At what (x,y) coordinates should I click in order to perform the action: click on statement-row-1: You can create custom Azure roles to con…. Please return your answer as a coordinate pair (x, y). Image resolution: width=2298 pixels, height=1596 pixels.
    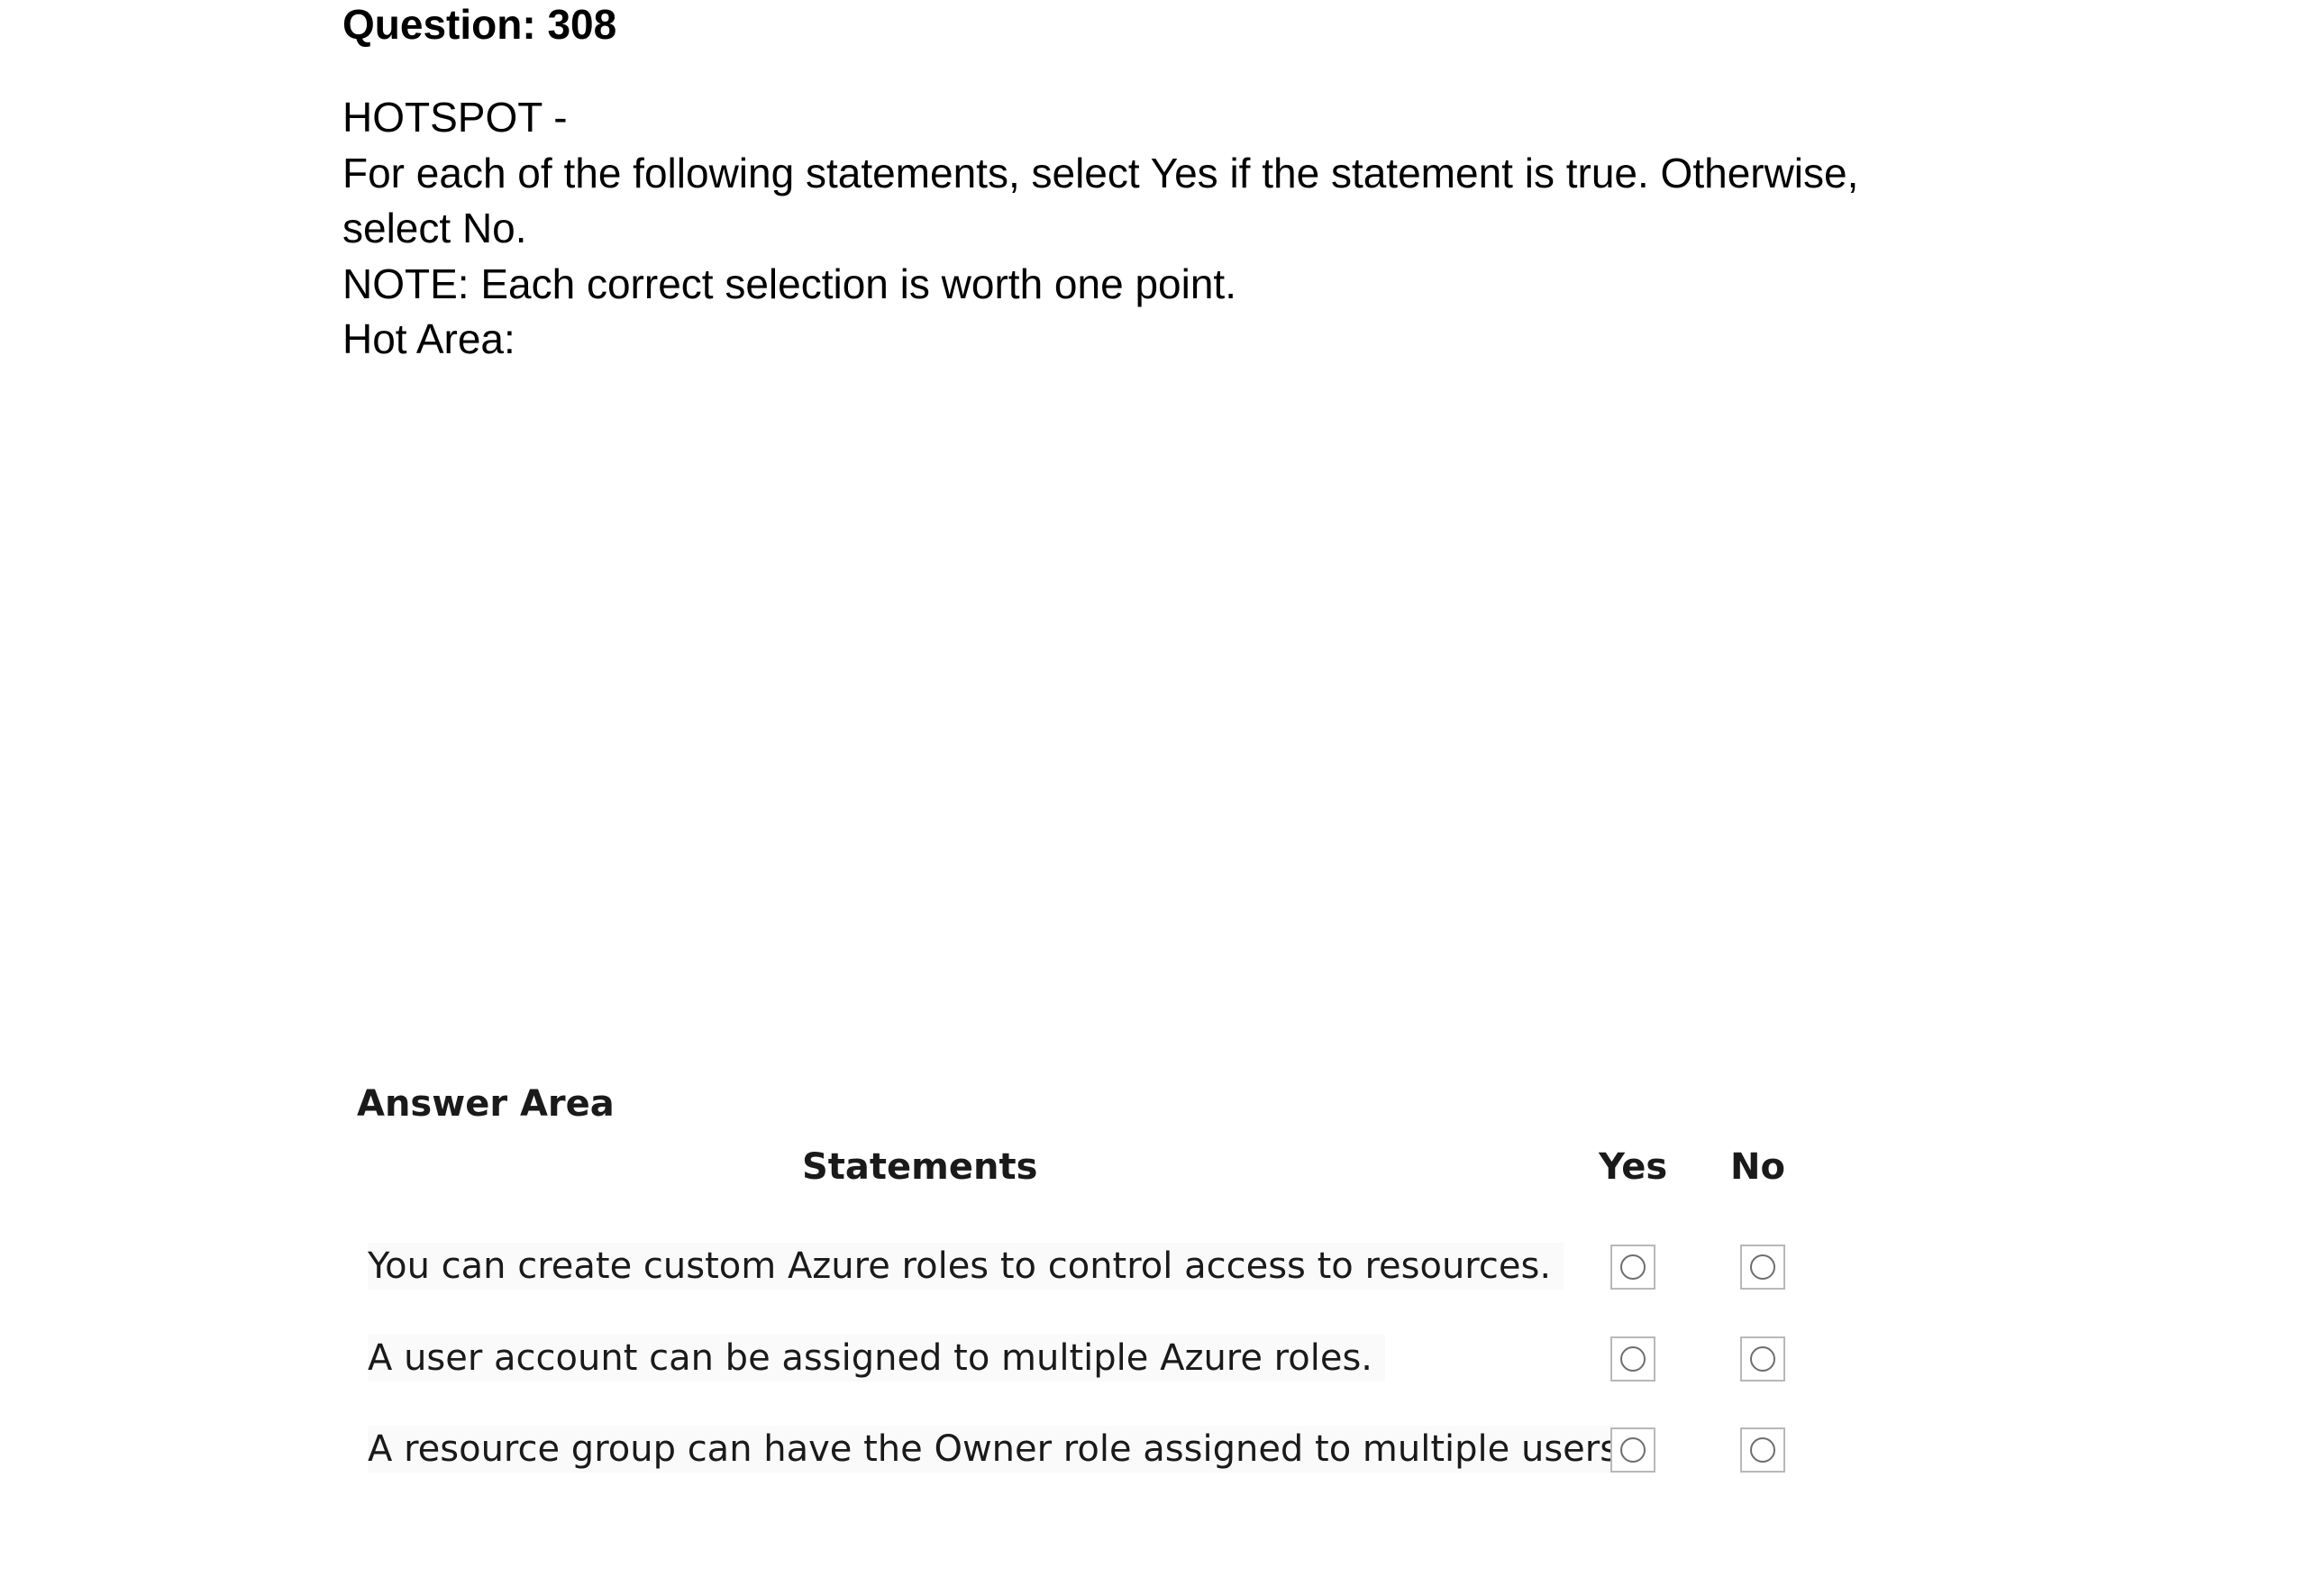
    Looking at the image, I should click on (1076, 1268).